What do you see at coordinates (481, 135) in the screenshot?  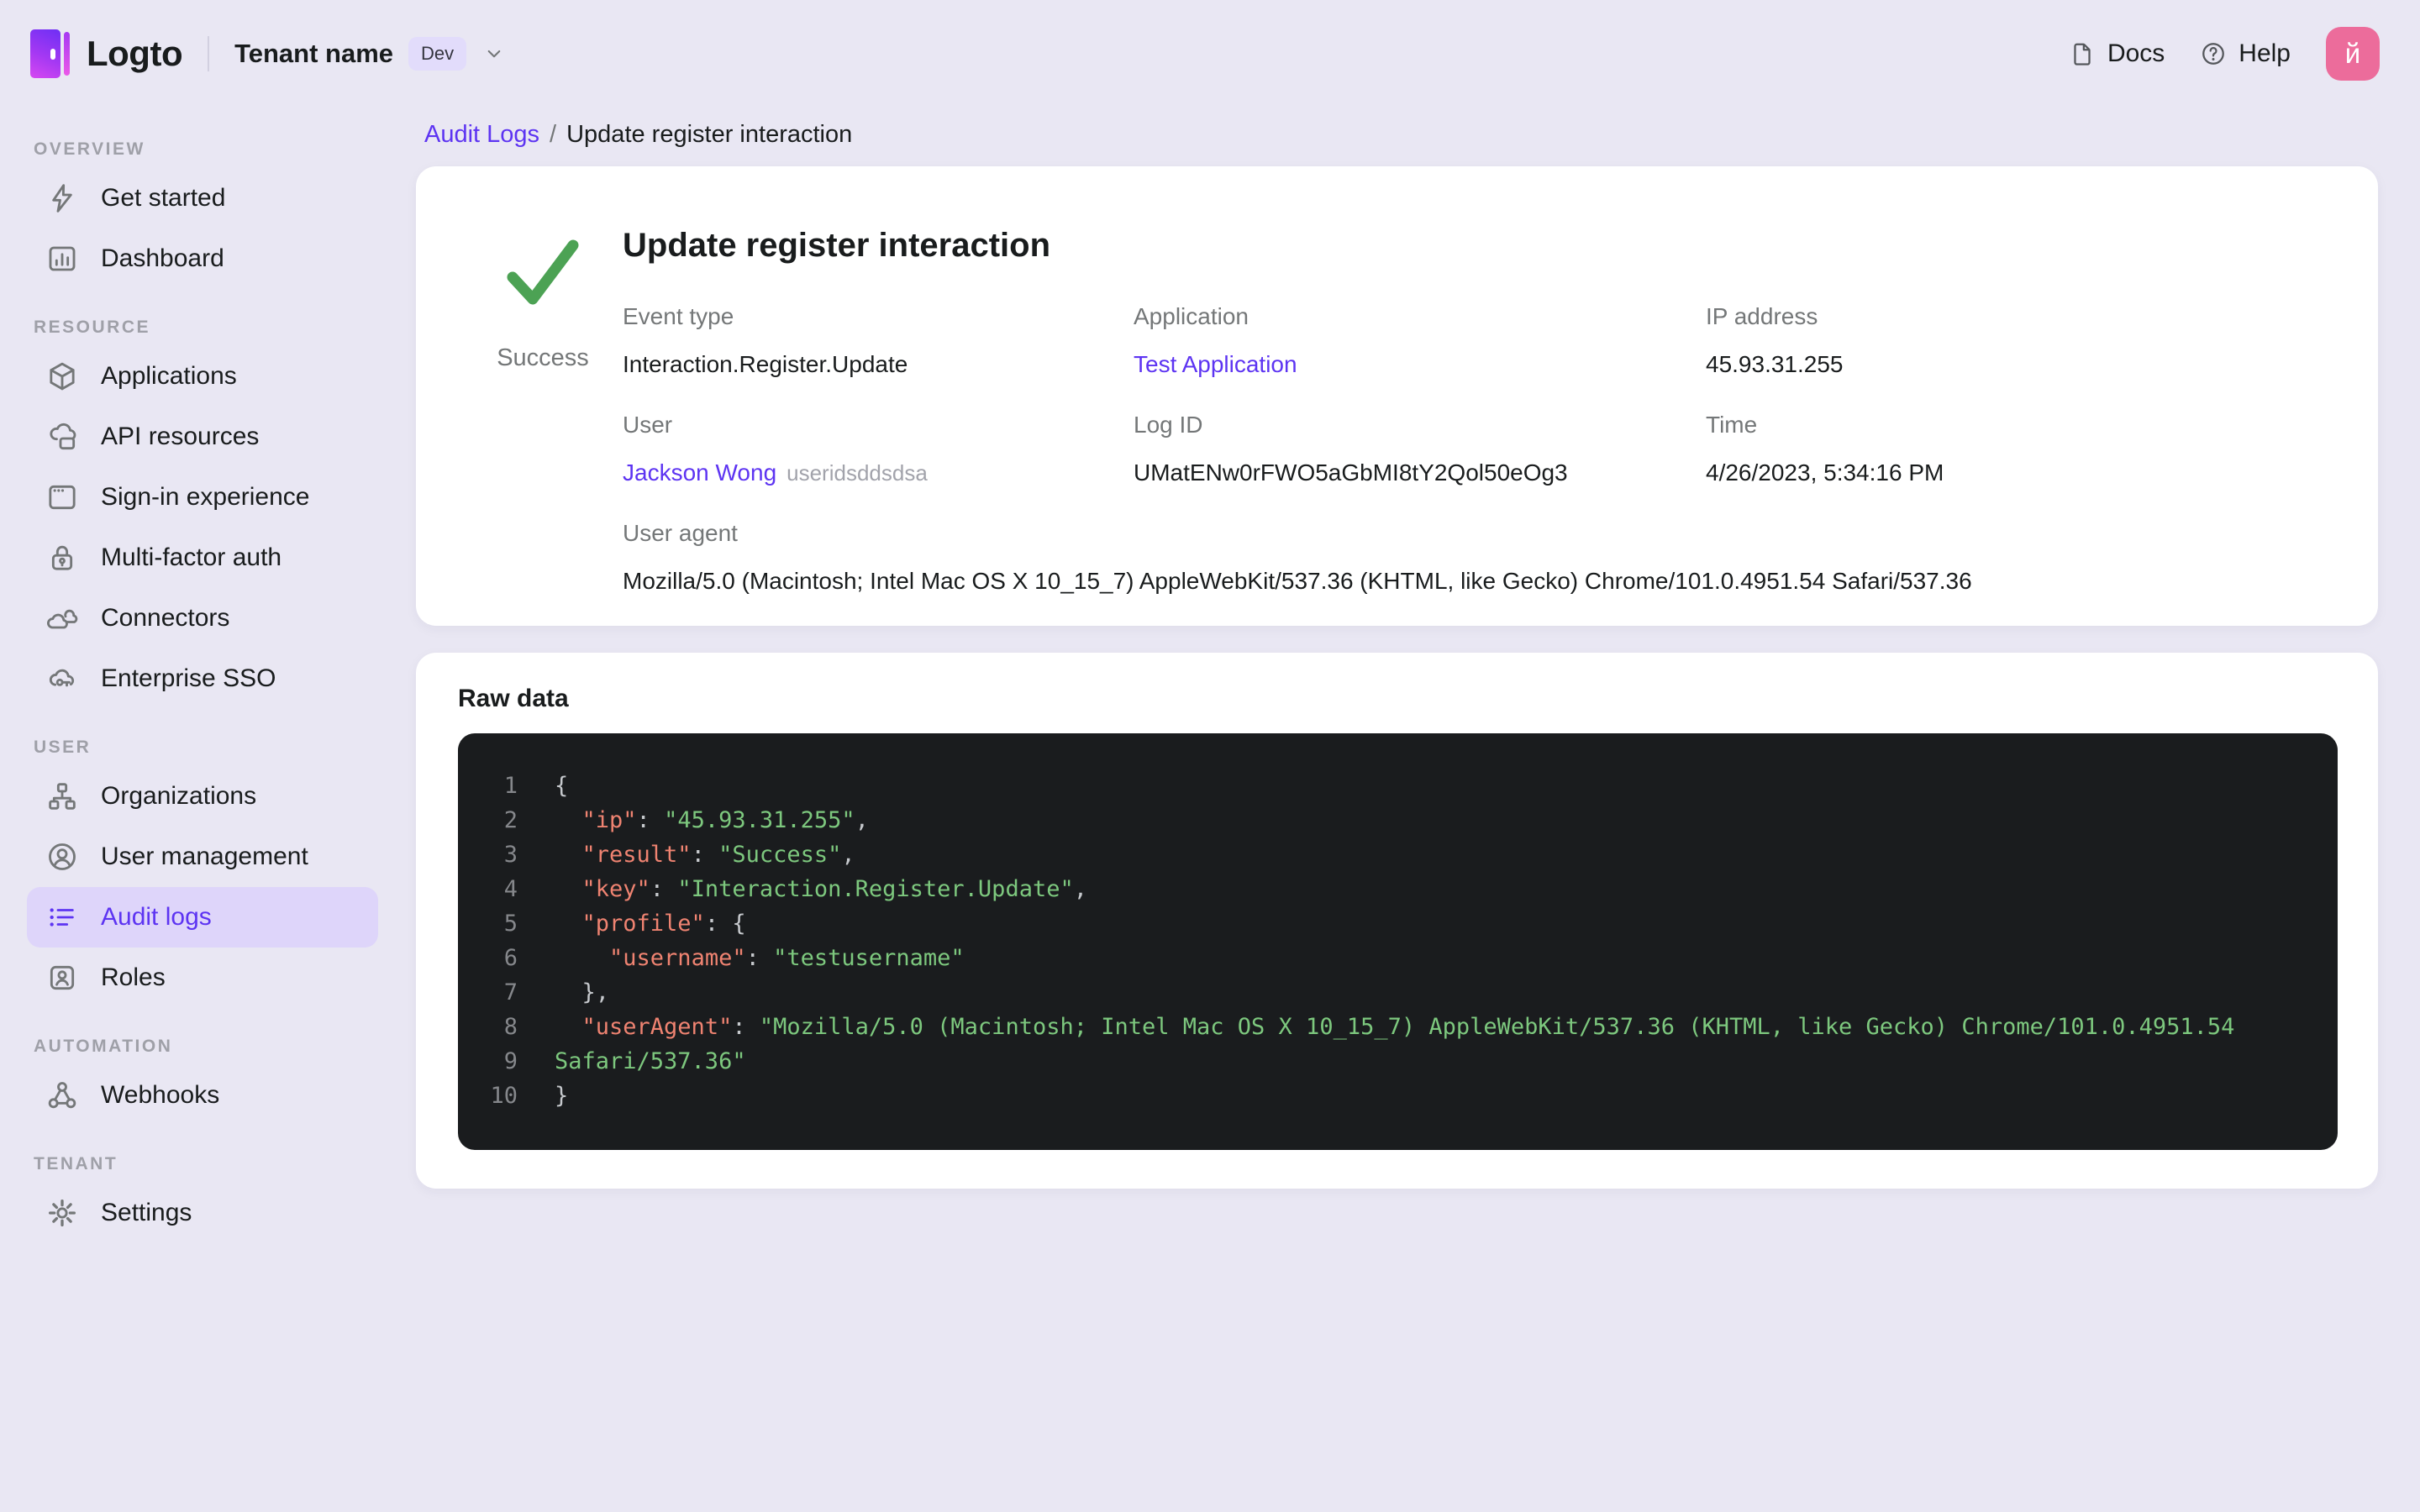 I see `breadcrumb-audit-logs-link: Audit Logs` at bounding box center [481, 135].